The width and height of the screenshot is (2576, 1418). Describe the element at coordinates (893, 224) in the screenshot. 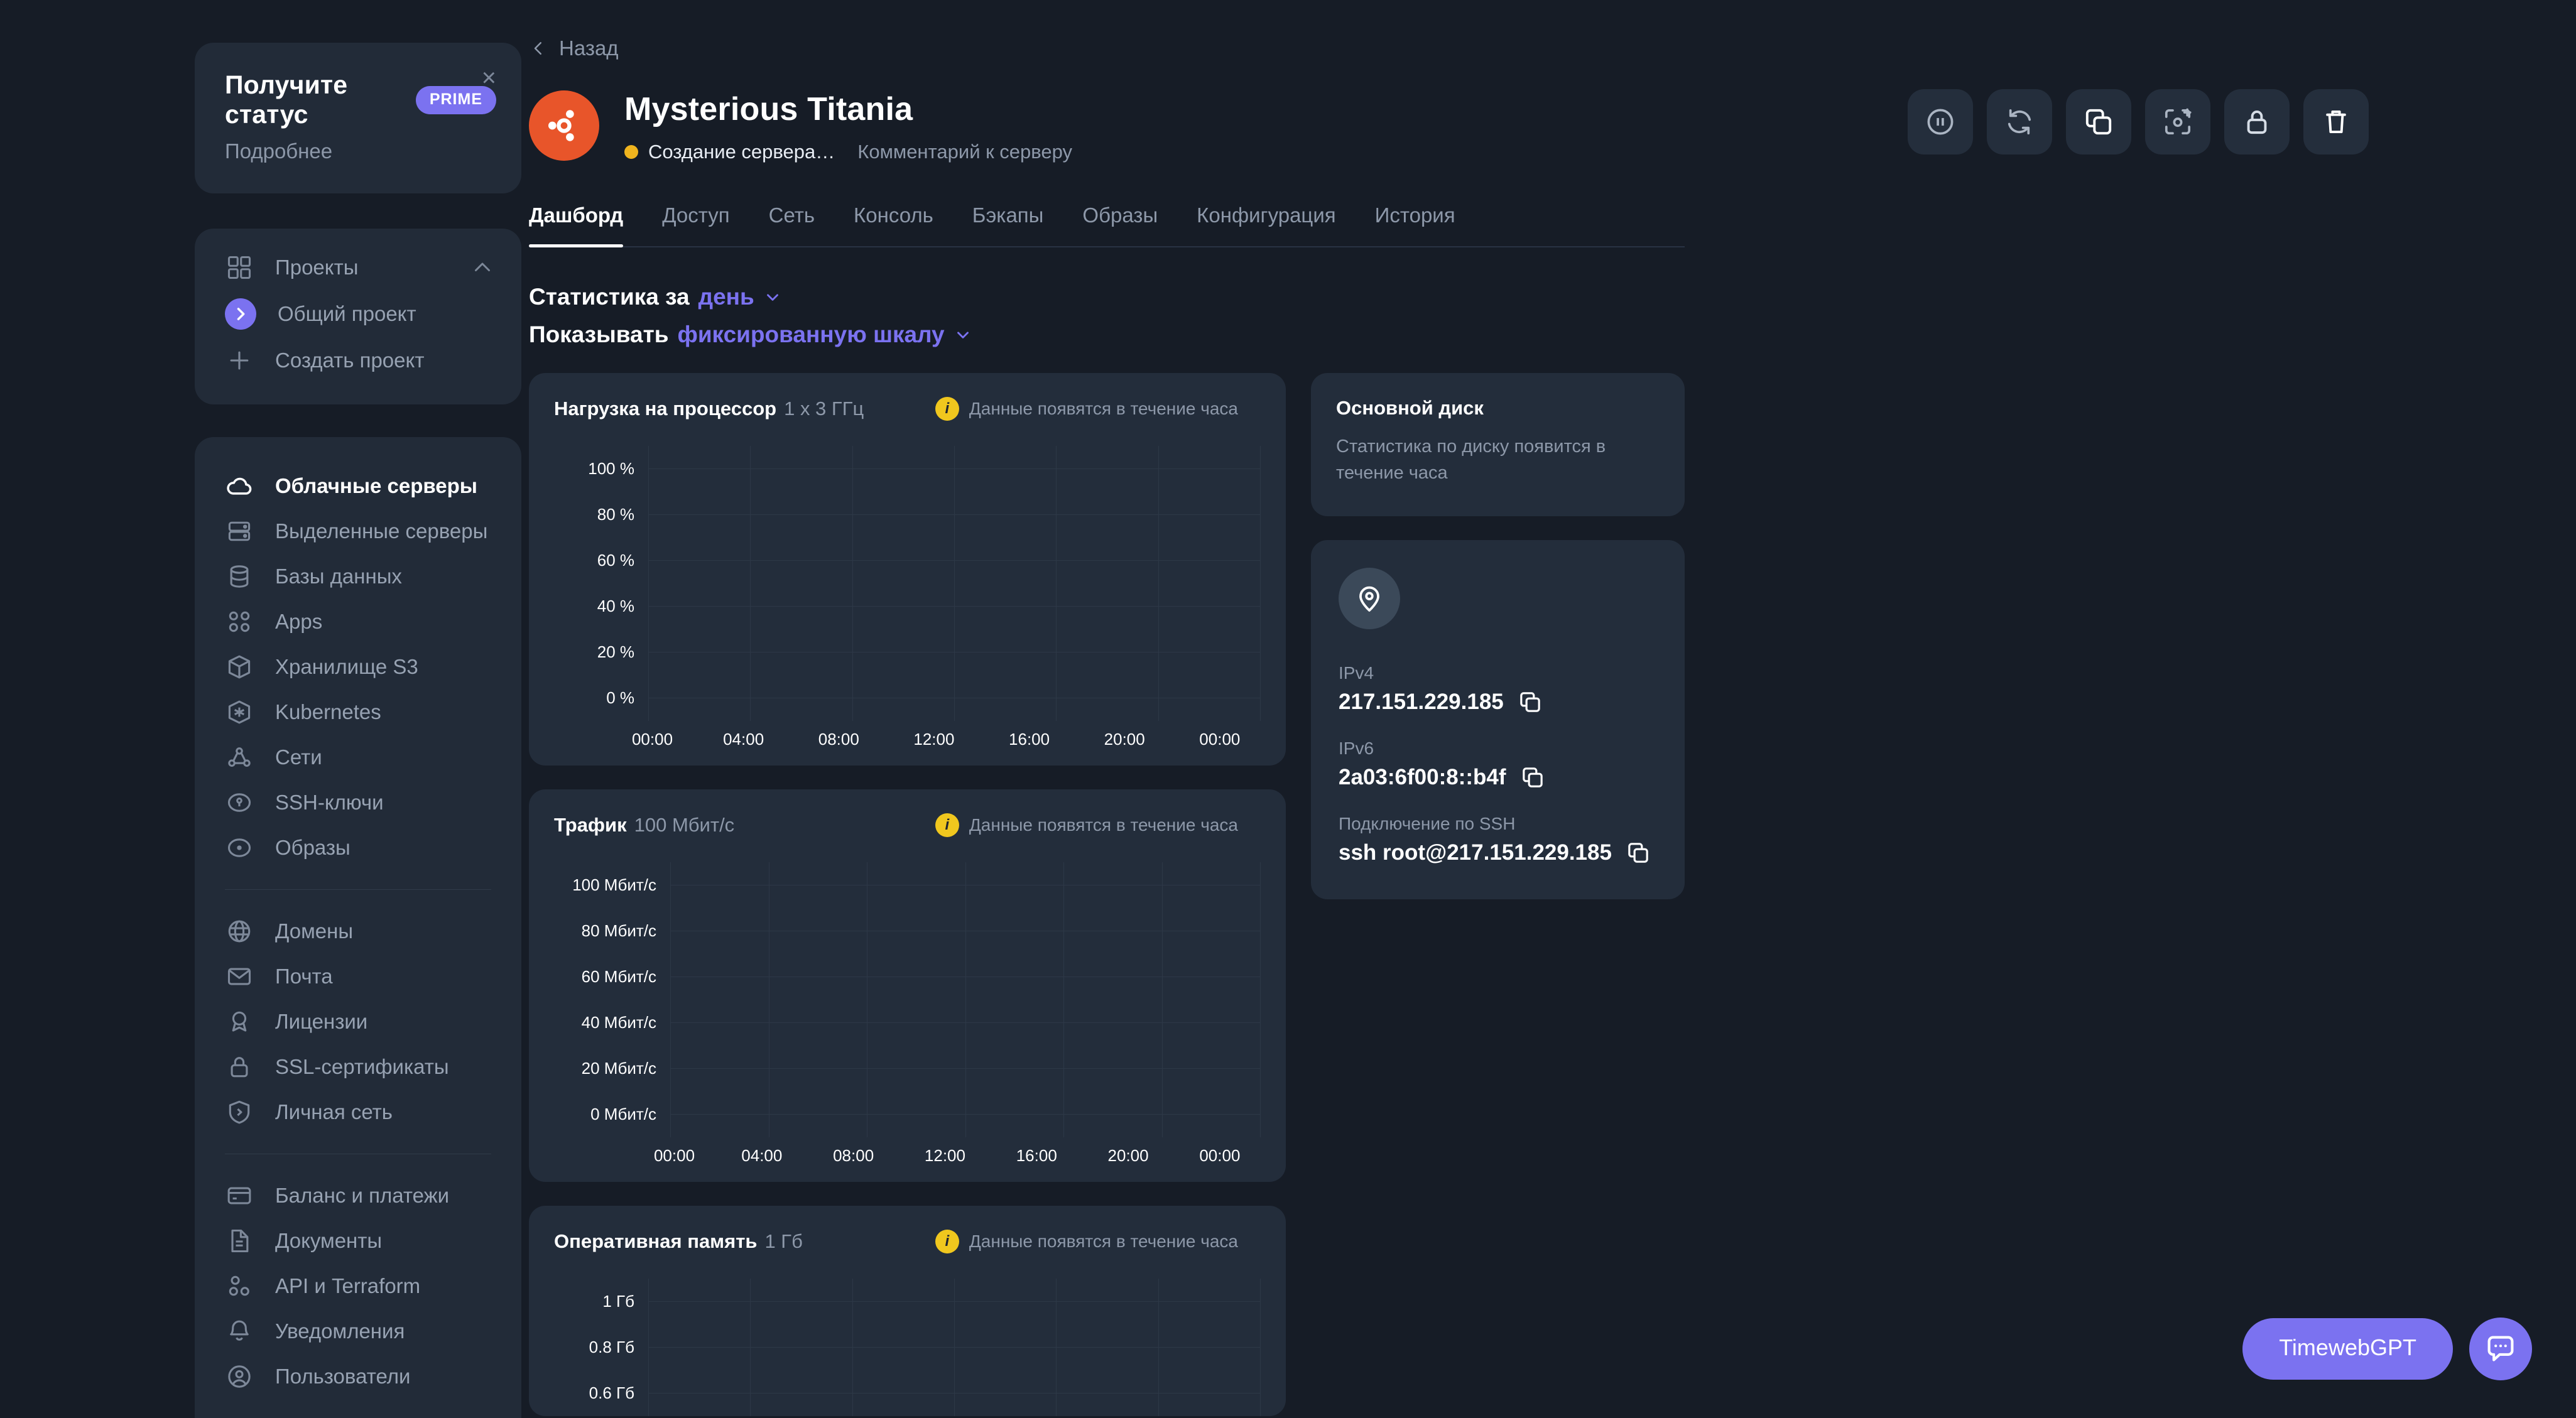

I see `tab-console: Консоль` at that location.